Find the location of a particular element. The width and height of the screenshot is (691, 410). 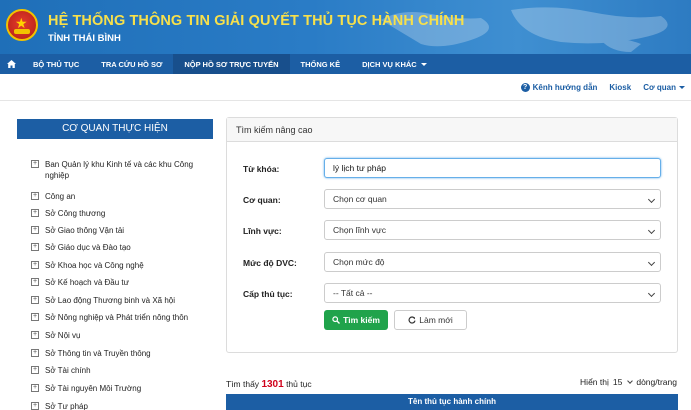

level-label: Mức độ DVC: is located at coordinates (270, 263).